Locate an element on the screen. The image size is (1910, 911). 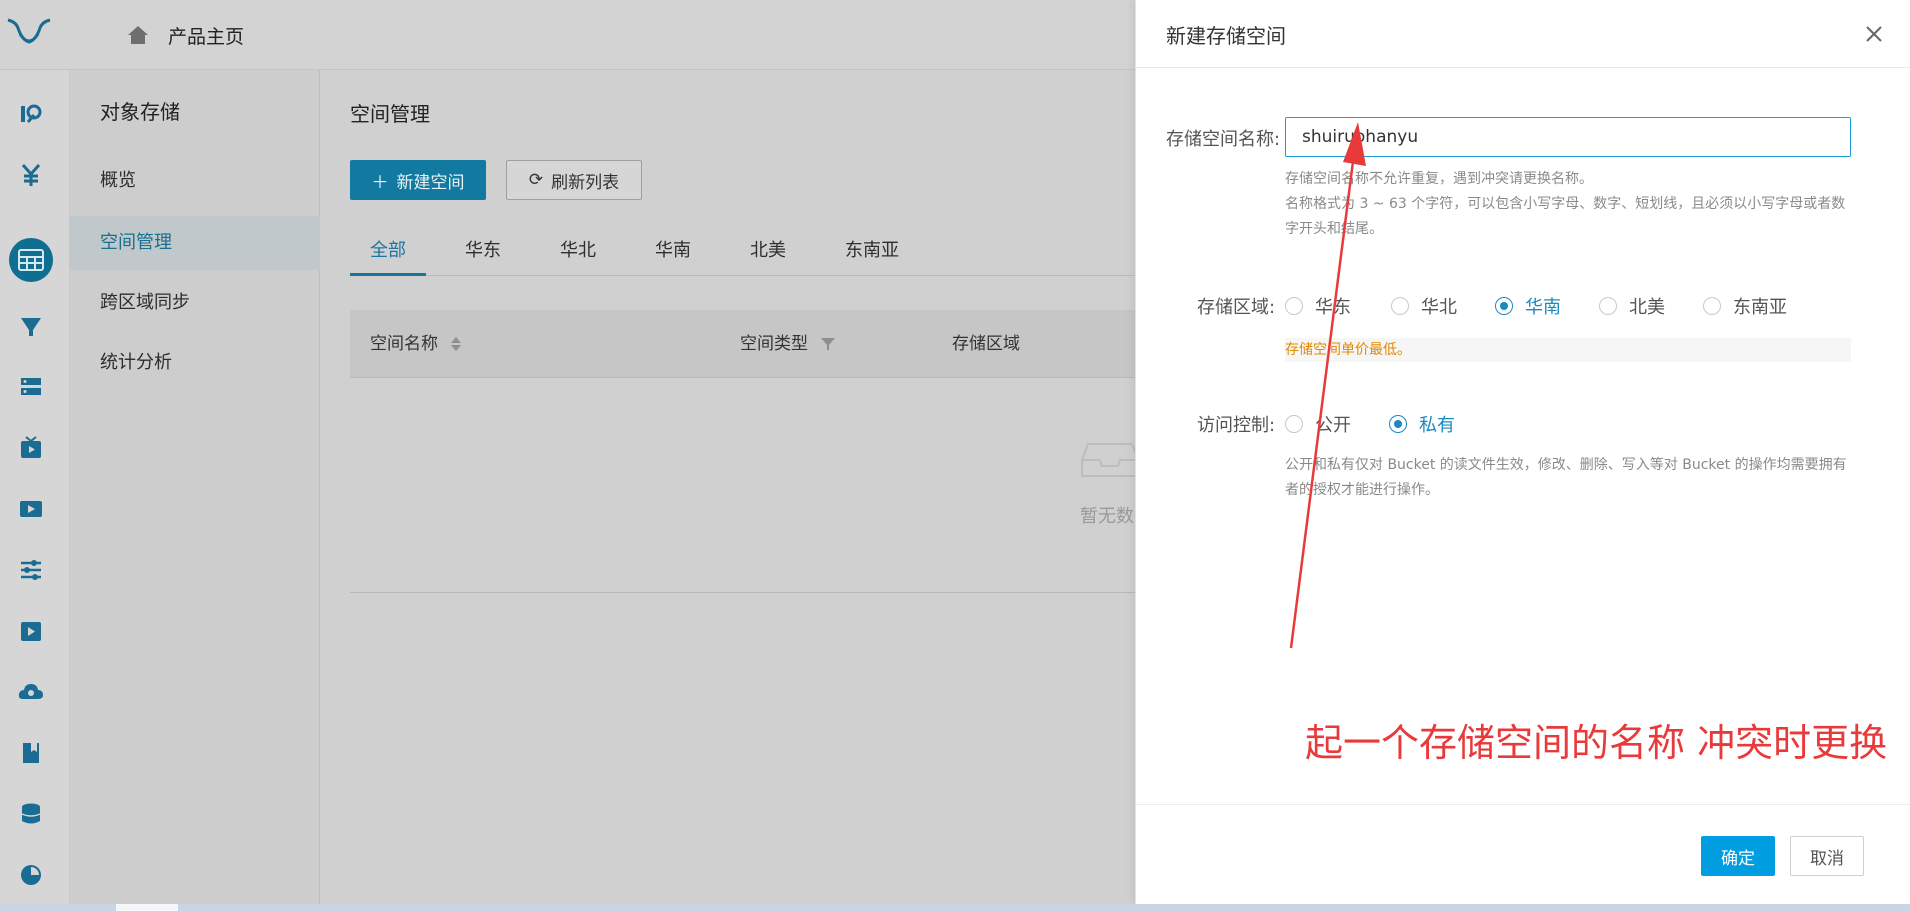
tab-north-china: 华北 is located at coordinates (578, 253).